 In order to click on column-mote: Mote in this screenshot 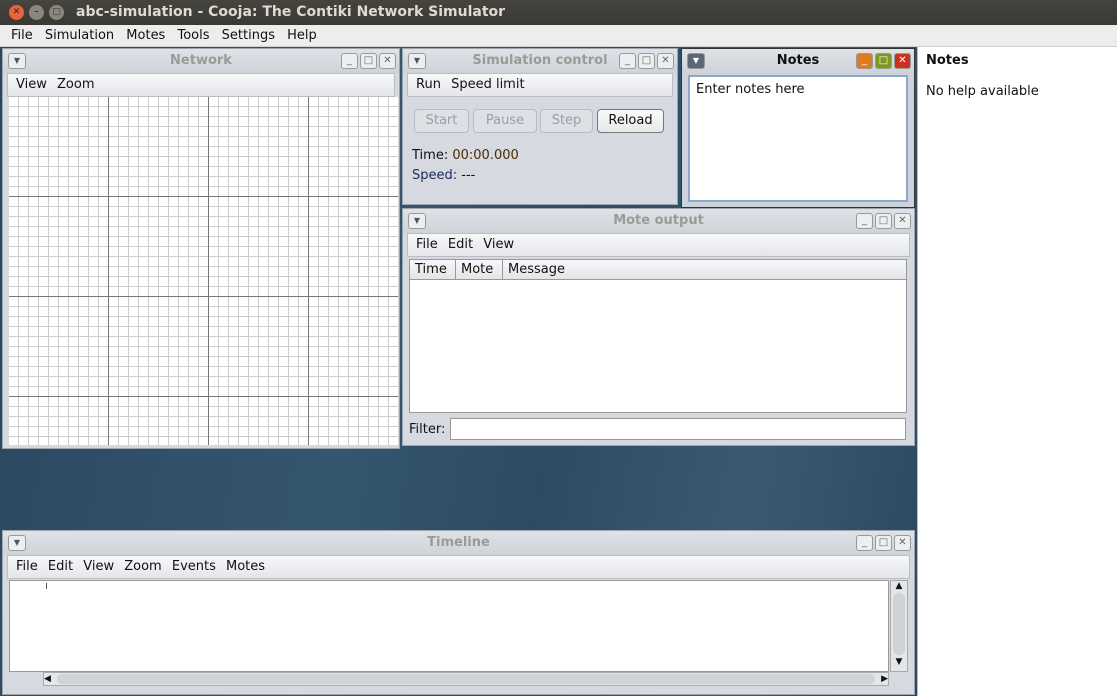, I will do `click(479, 269)`.